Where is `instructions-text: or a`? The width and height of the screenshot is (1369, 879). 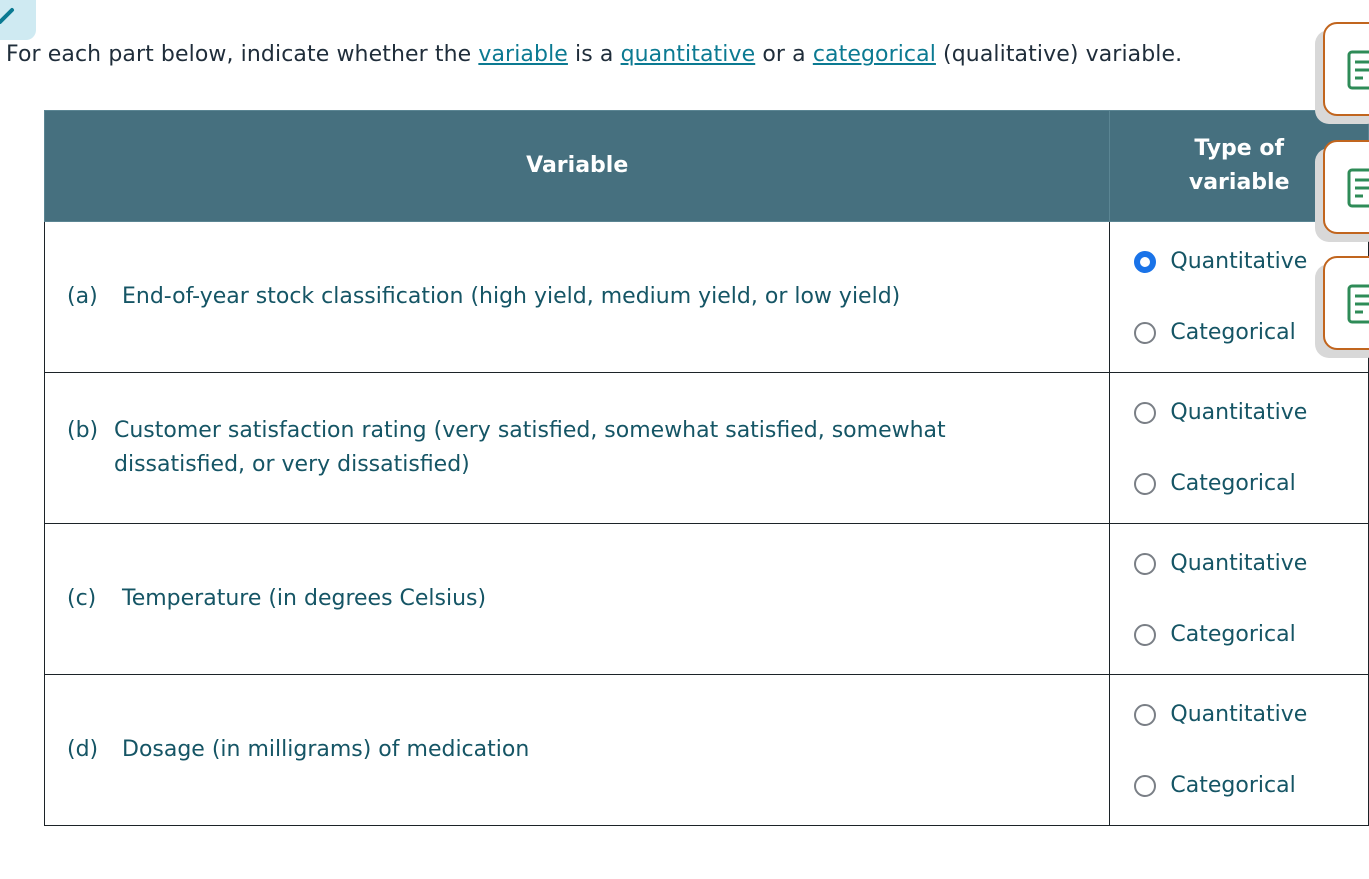 instructions-text: or a is located at coordinates (784, 54).